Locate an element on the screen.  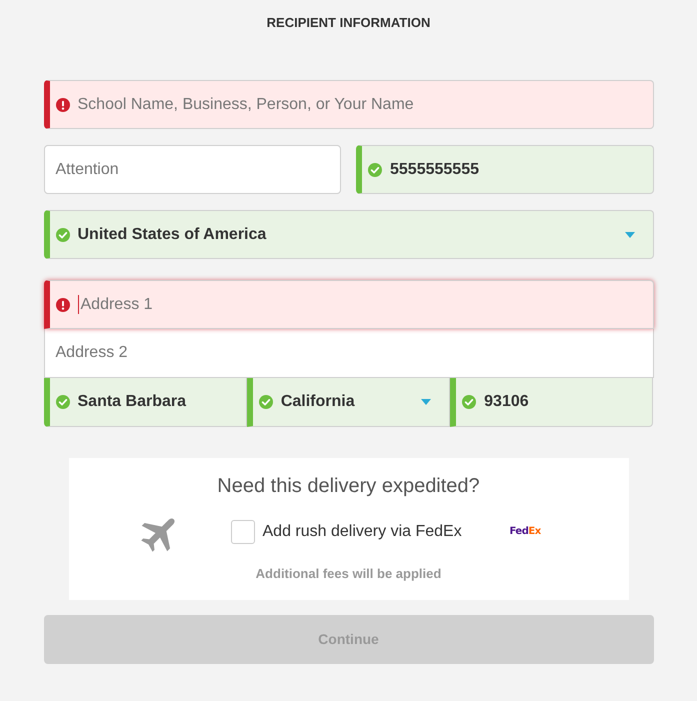
country-select: United States of America is located at coordinates (349, 234).